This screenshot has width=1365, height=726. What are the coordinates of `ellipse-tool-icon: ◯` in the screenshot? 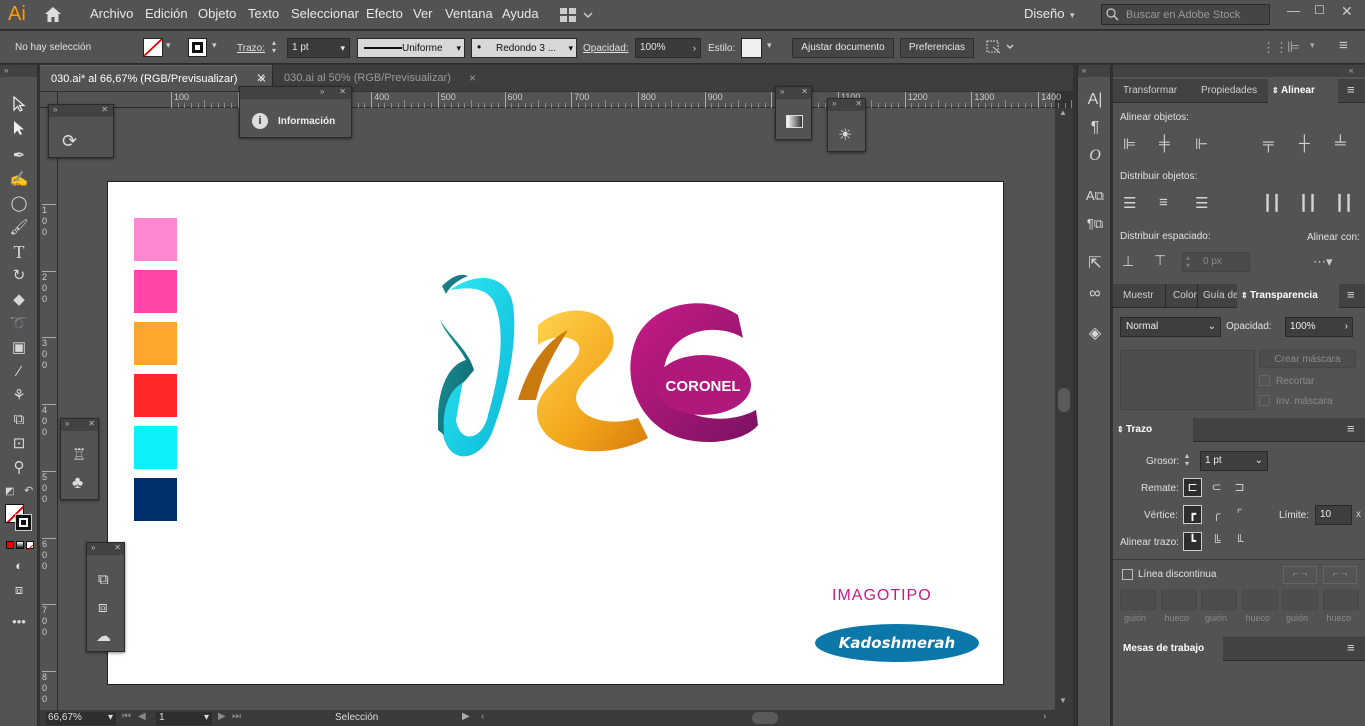 It's located at (19, 204).